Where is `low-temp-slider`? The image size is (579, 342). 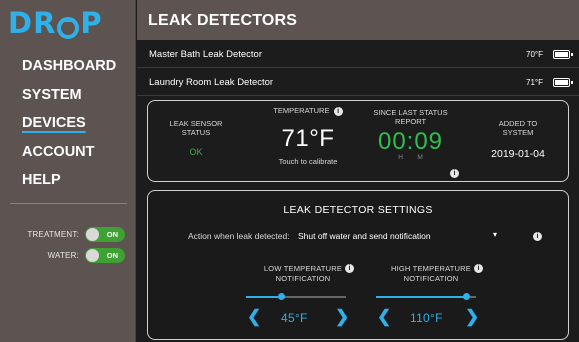 low-temp-slider is located at coordinates (296, 297).